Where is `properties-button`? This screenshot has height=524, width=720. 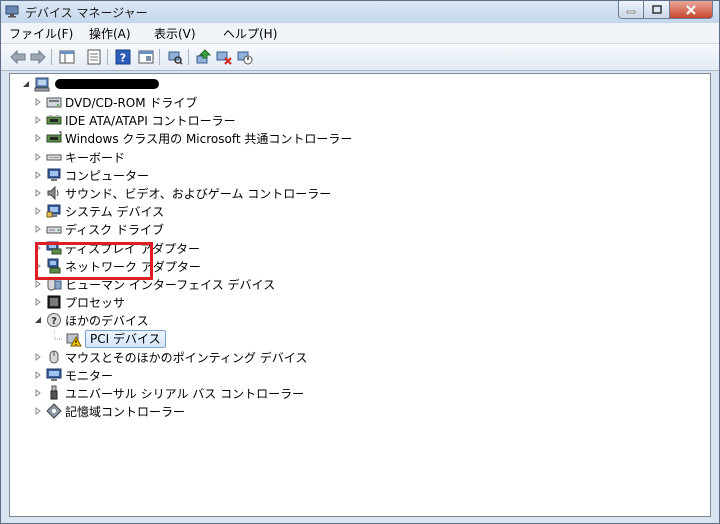
properties-button is located at coordinates (94, 57).